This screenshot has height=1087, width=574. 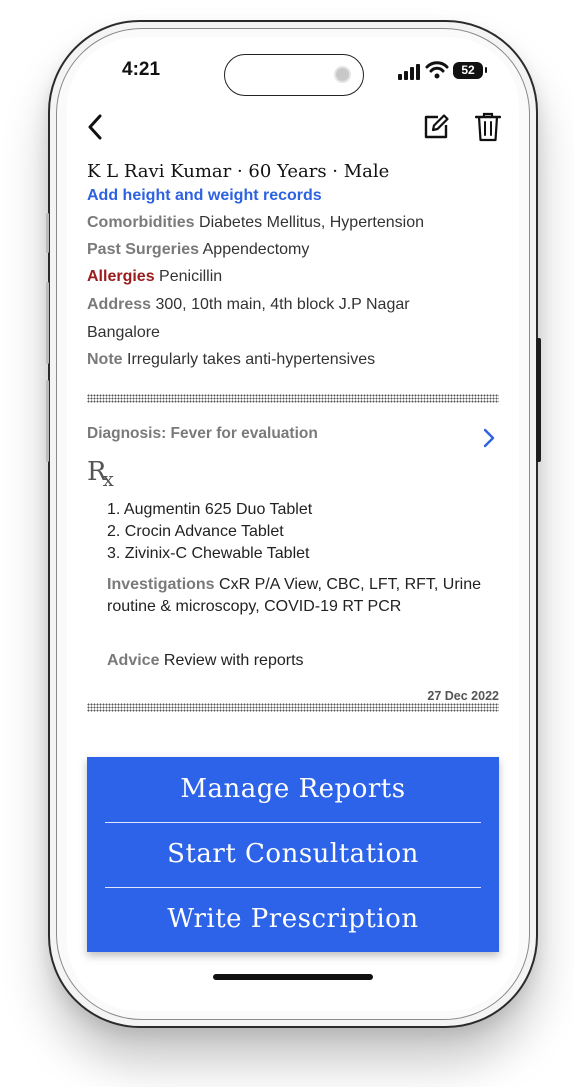 What do you see at coordinates (251, 359) in the screenshot?
I see `note-value: Irregularly takes anti-hypertensives` at bounding box center [251, 359].